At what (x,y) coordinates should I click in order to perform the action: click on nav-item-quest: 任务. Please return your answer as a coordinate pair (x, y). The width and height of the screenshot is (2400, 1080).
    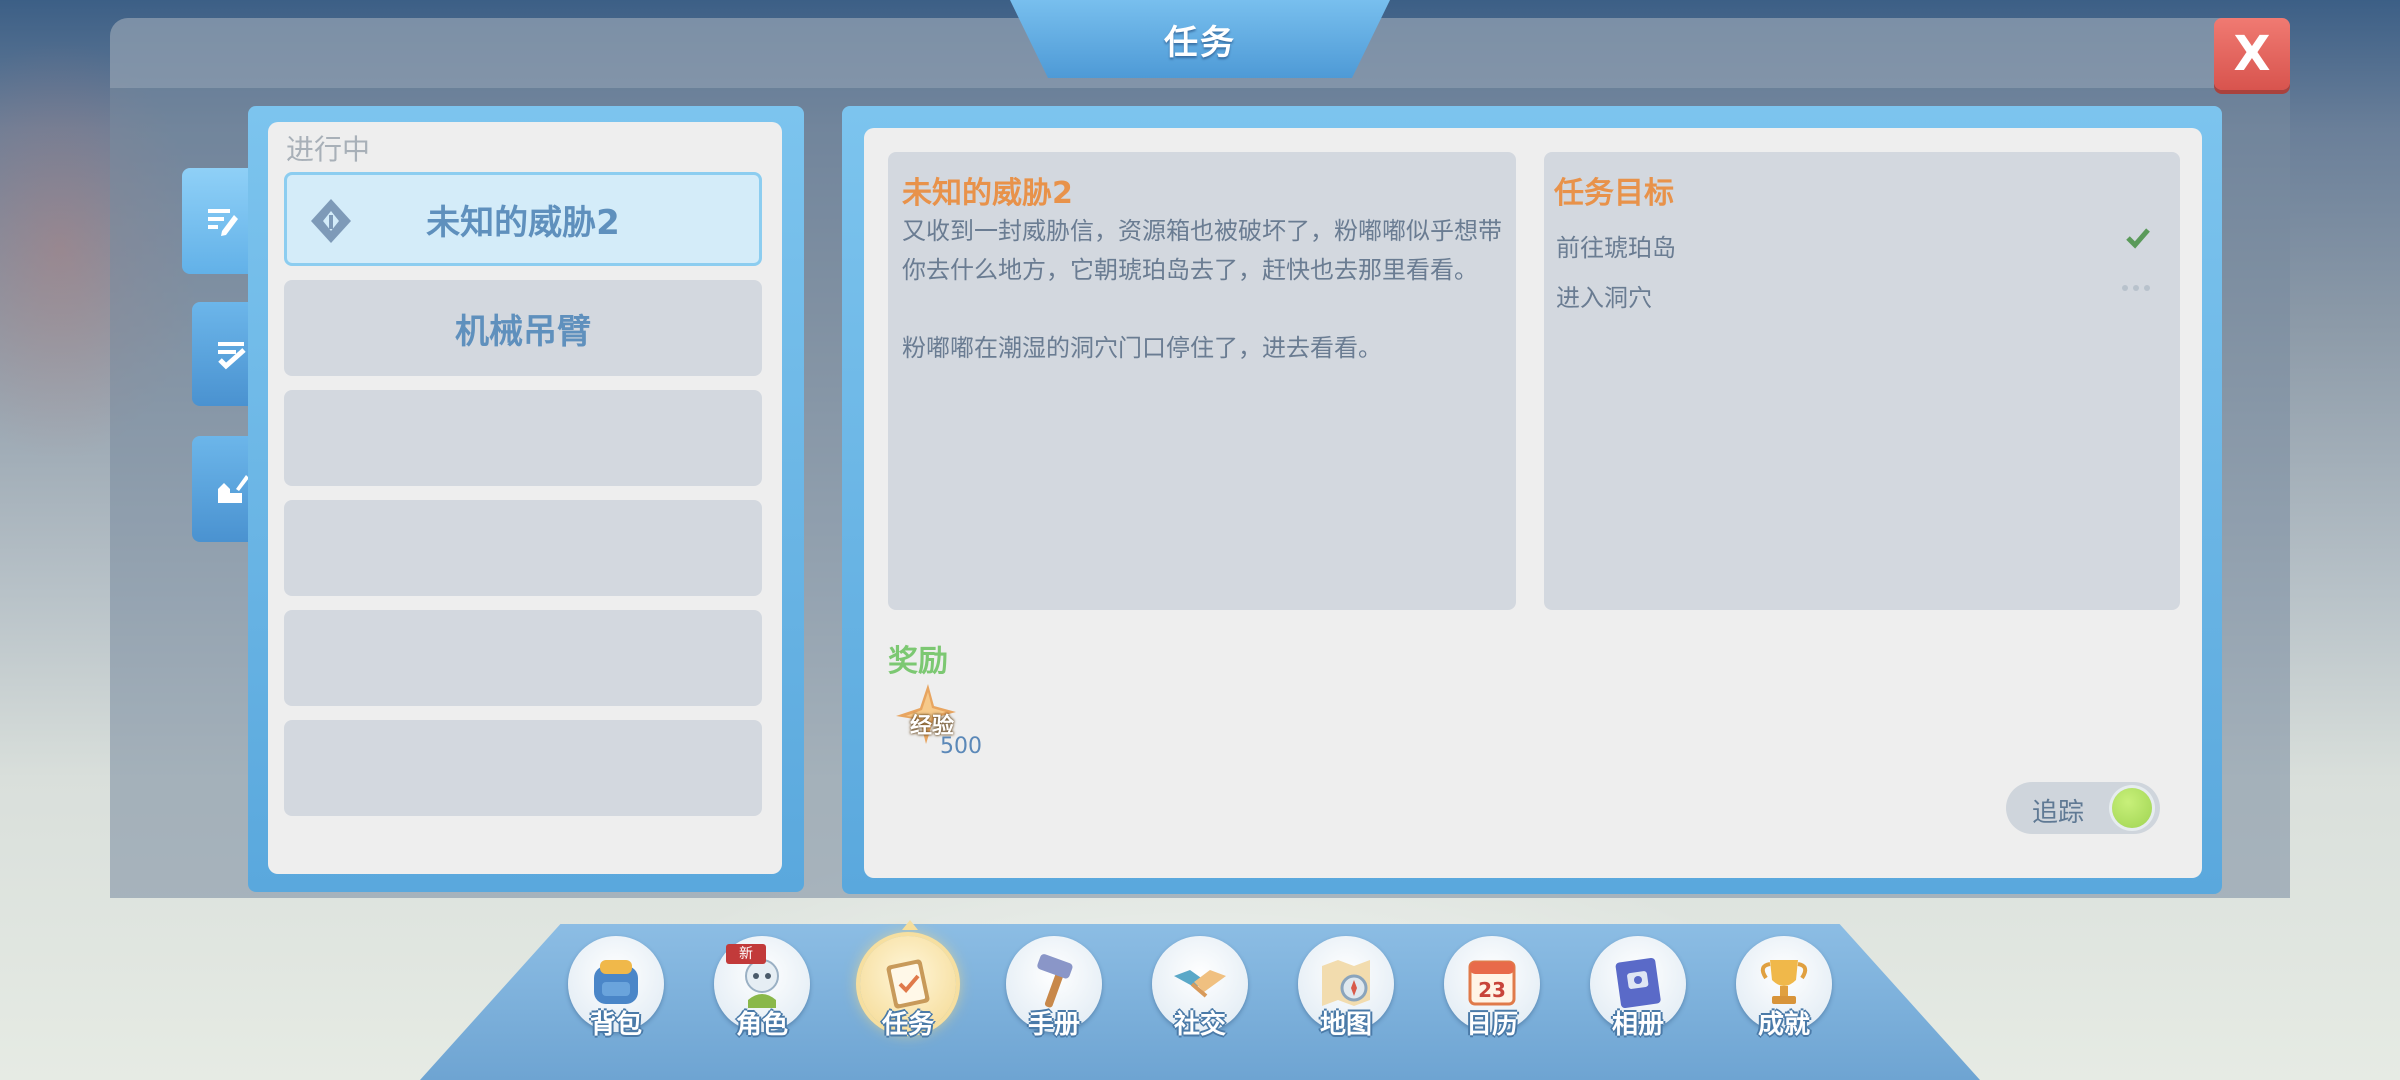
    Looking at the image, I should click on (908, 987).